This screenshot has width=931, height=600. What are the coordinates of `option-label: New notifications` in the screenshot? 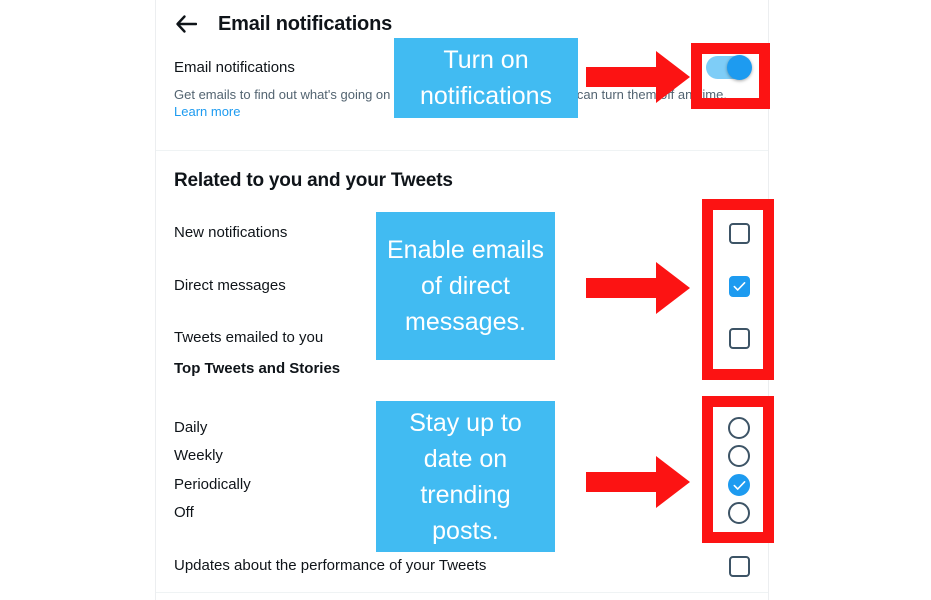 It's located at (231, 232).